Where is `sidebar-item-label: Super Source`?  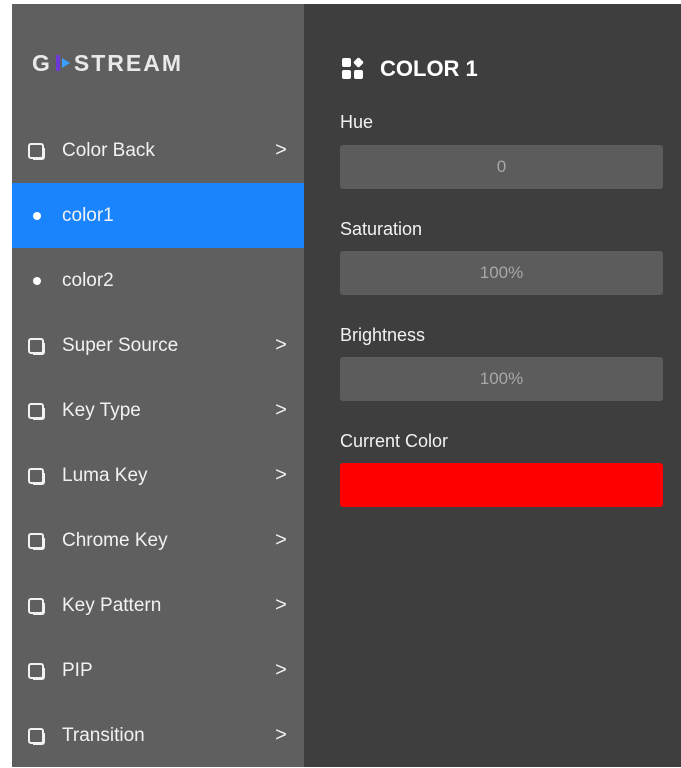
sidebar-item-label: Super Source is located at coordinates (120, 345).